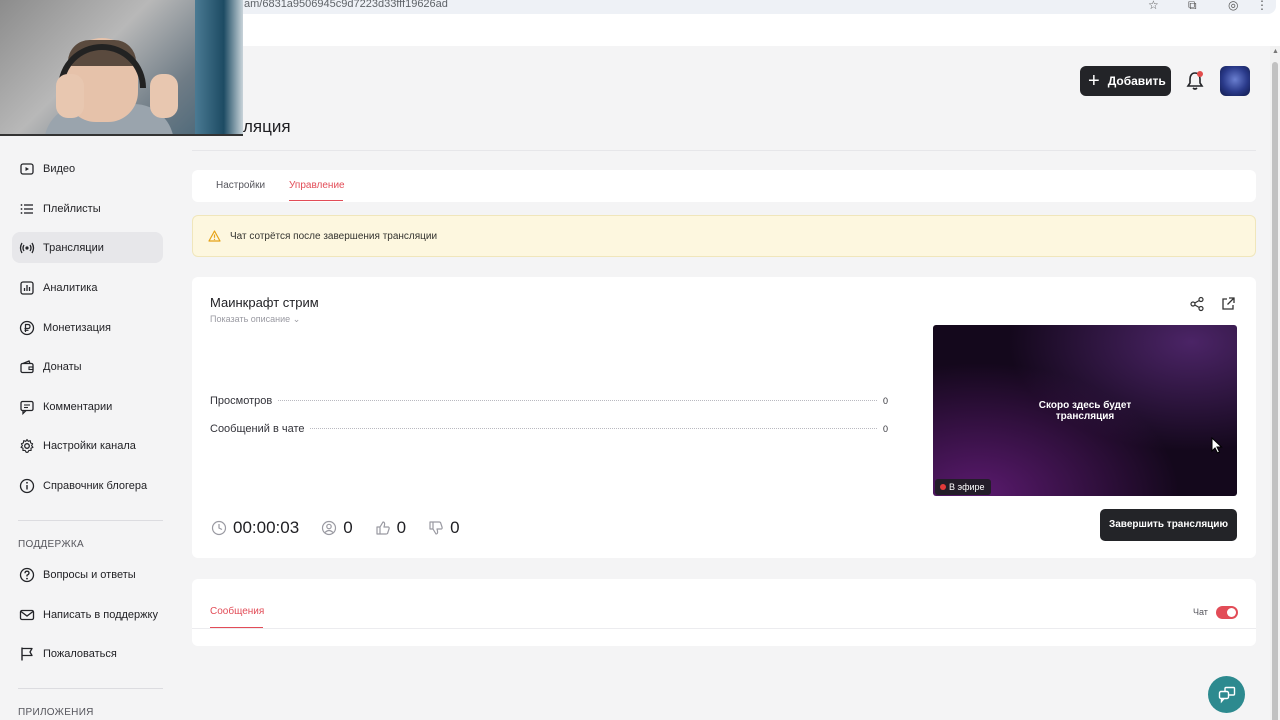 The height and width of the screenshot is (720, 1280). Describe the element at coordinates (77, 327) in the screenshot. I see `sidebar-item-label: Монетизация` at that location.